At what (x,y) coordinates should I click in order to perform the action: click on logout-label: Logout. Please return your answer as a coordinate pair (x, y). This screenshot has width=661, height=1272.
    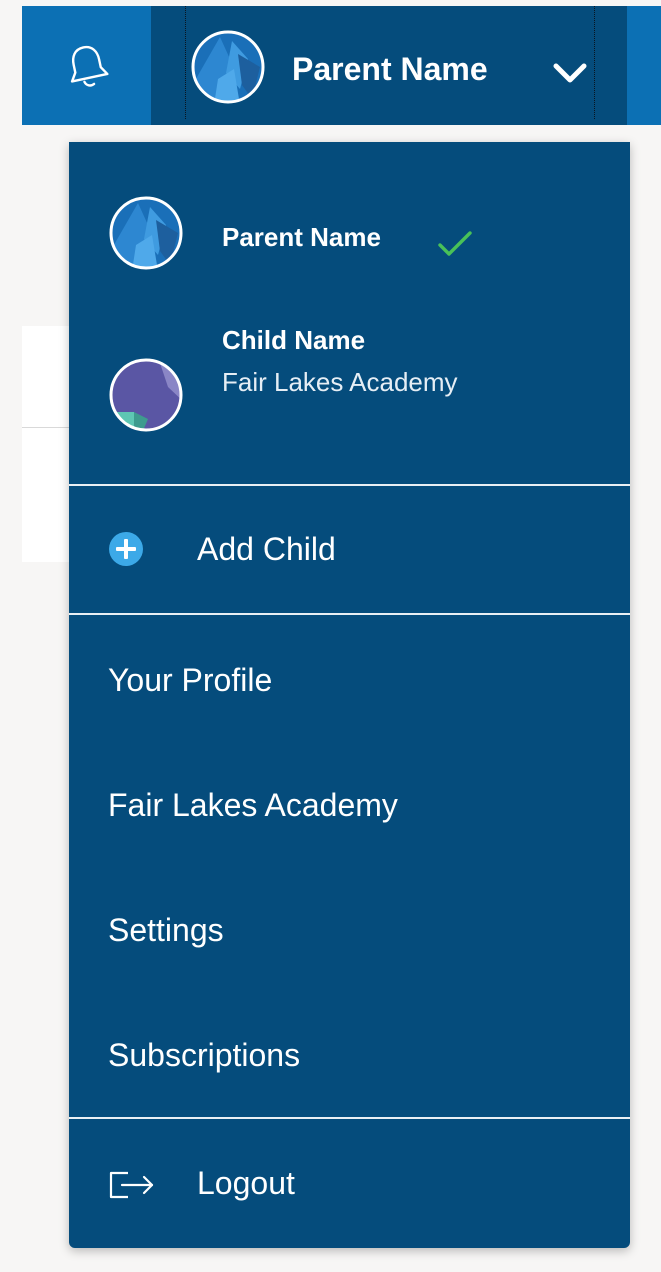
    Looking at the image, I should click on (246, 1183).